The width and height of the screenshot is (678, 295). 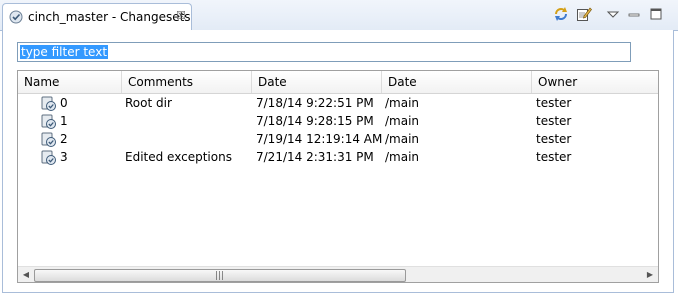 I want to click on cell-name: 1, so click(x=64, y=121).